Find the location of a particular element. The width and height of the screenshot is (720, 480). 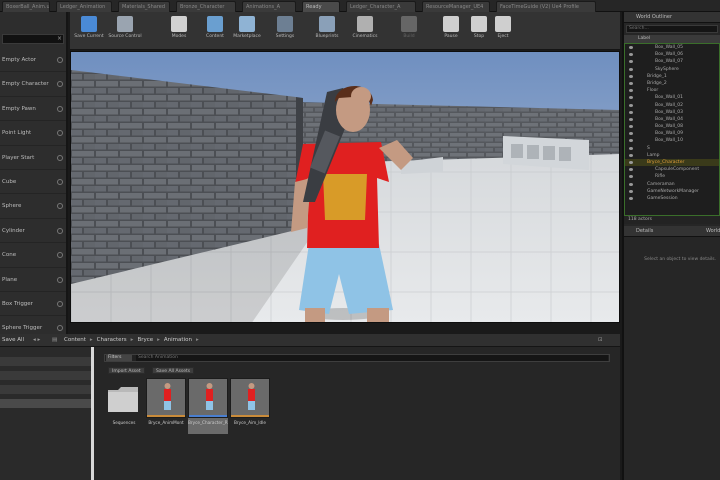

outliner-item: Bryce_Character is located at coordinates (672, 163).